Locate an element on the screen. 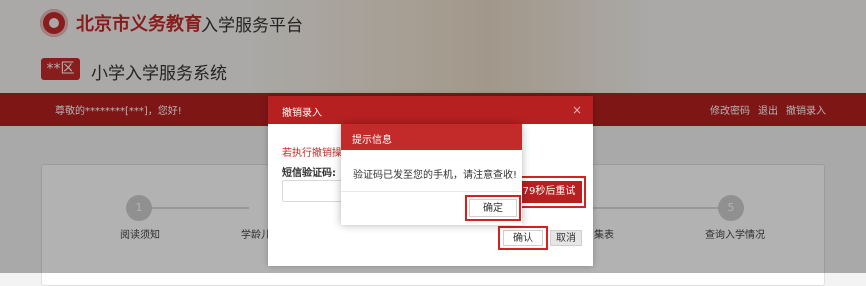 Image resolution: width=866 pixels, height=286 pixels. close-icon: × is located at coordinates (577, 110).